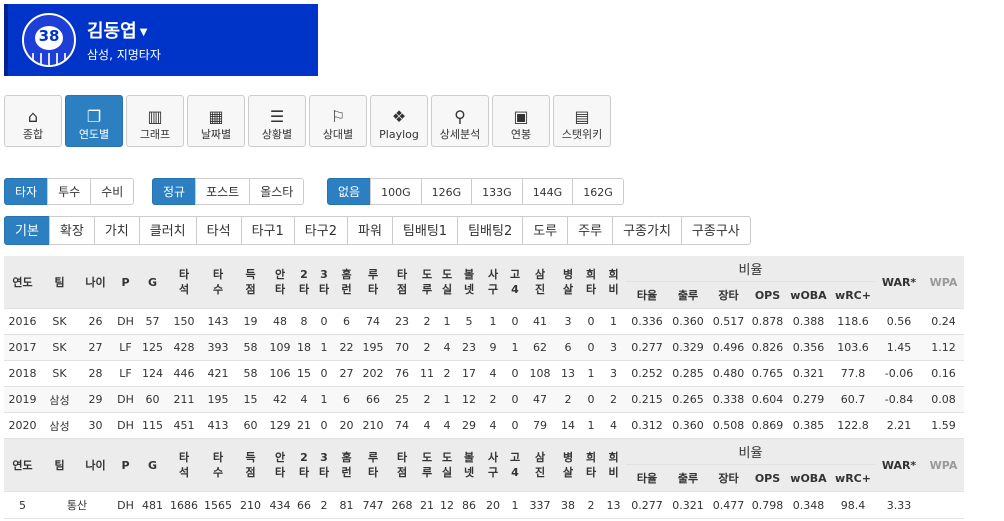 The width and height of the screenshot is (1004, 521). I want to click on season-tab-2: 올스타, so click(277, 191).